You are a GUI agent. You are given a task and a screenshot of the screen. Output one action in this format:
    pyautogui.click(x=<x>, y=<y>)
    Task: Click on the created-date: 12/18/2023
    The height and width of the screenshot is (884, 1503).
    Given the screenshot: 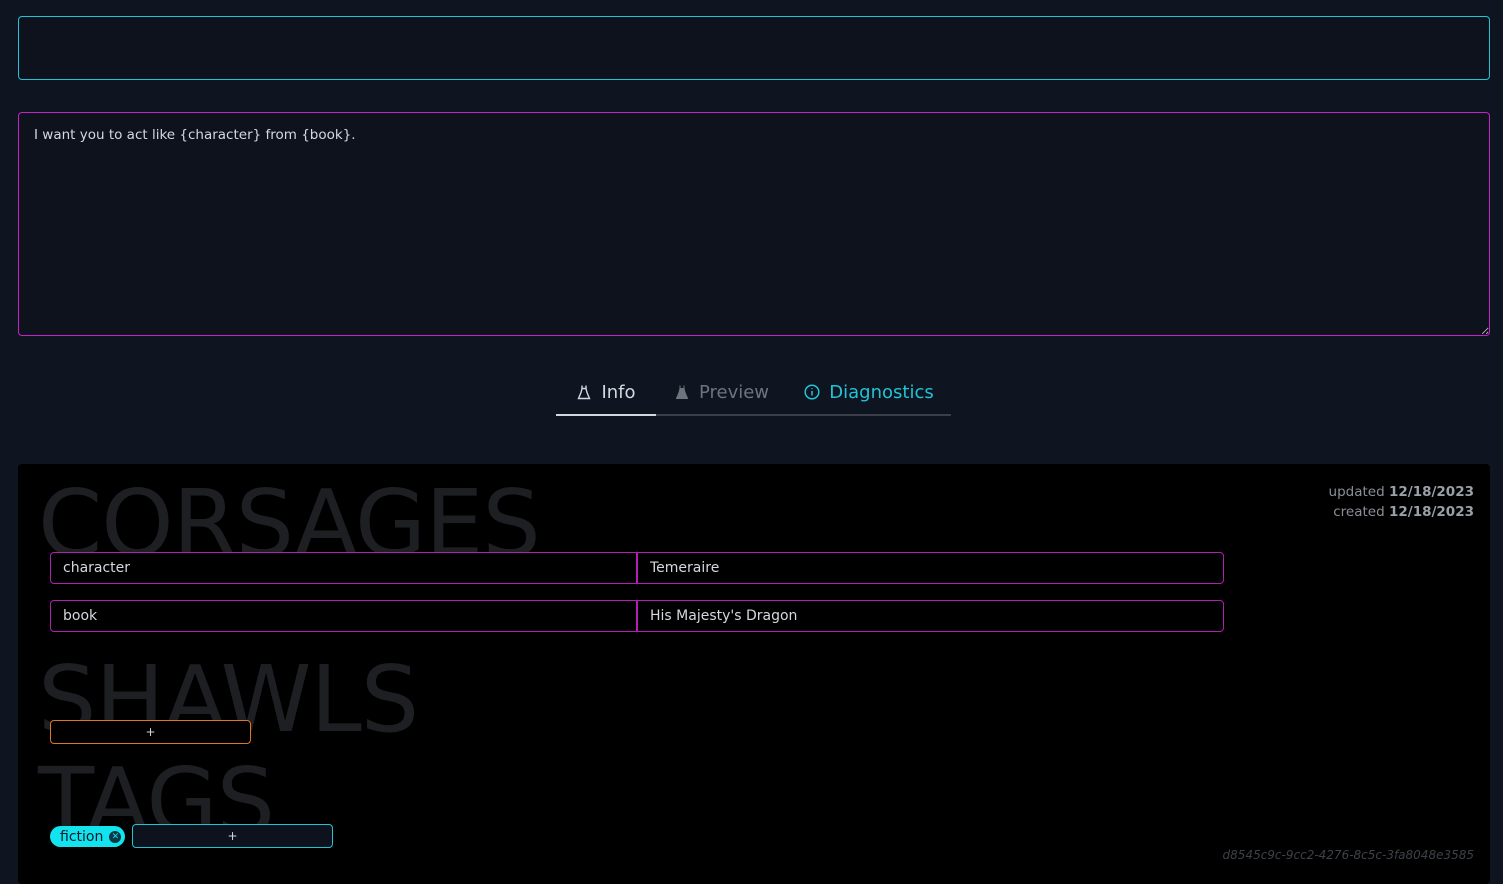 What is the action you would take?
    pyautogui.click(x=1431, y=512)
    